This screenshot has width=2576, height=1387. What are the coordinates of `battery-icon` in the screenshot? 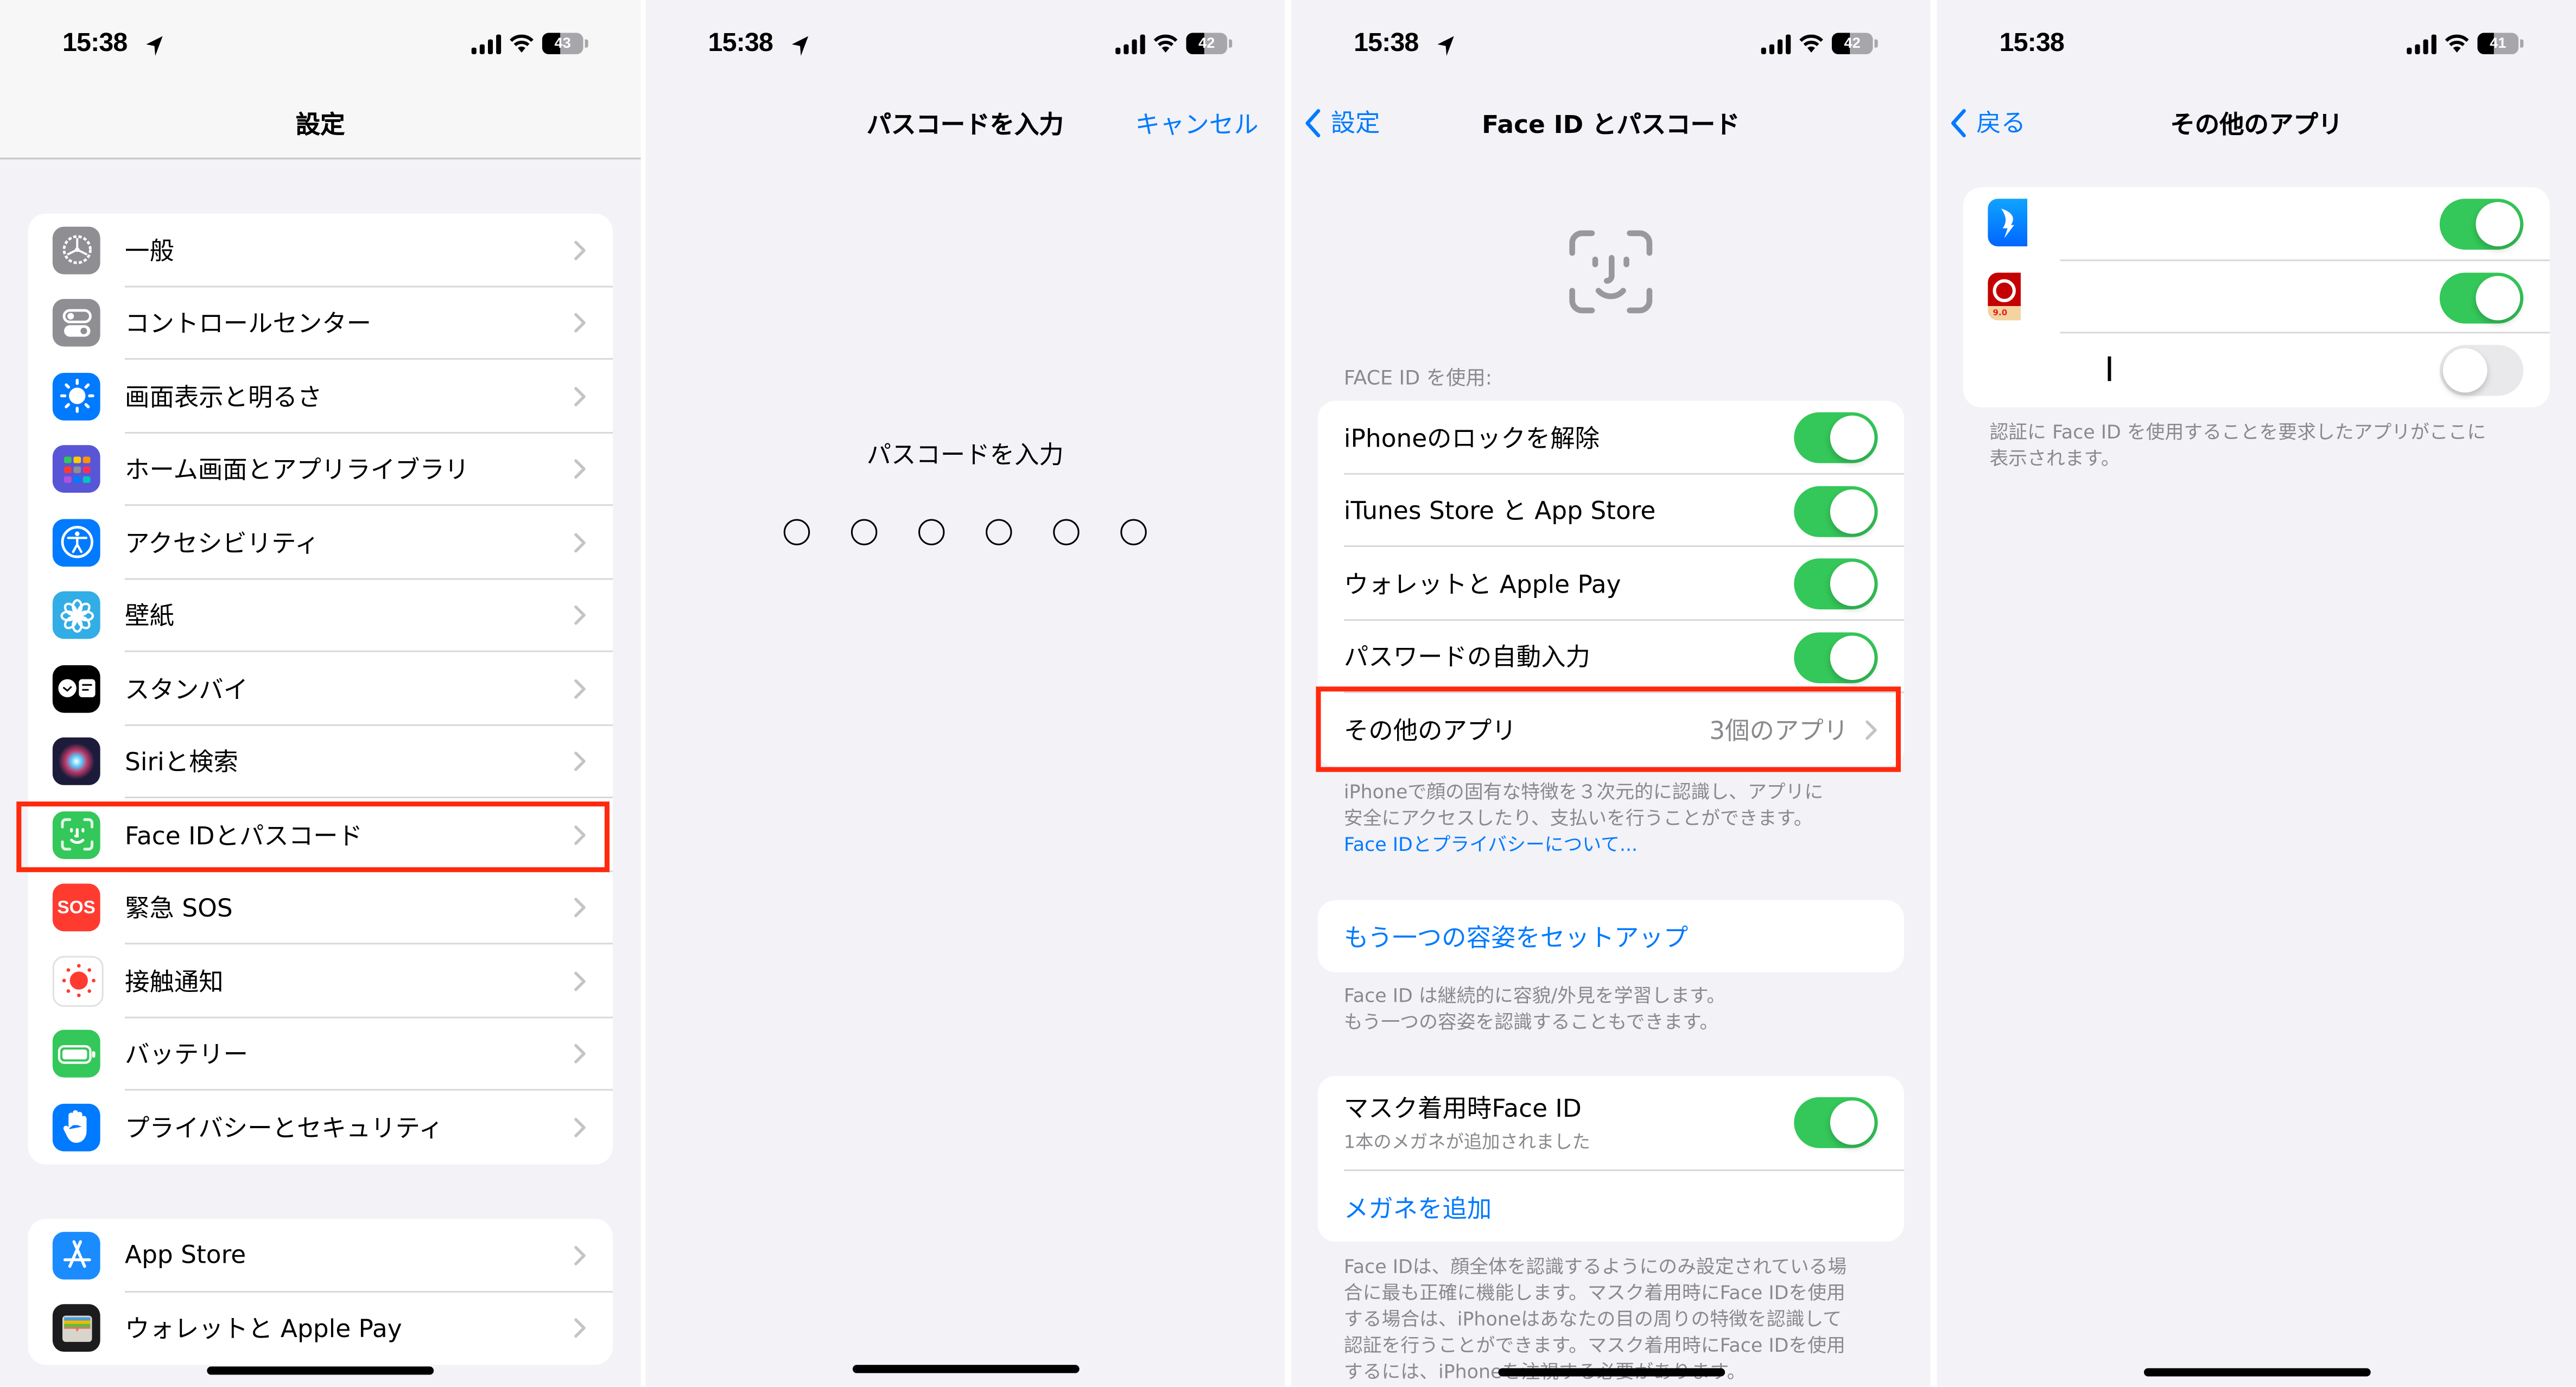 It's located at (76, 1054).